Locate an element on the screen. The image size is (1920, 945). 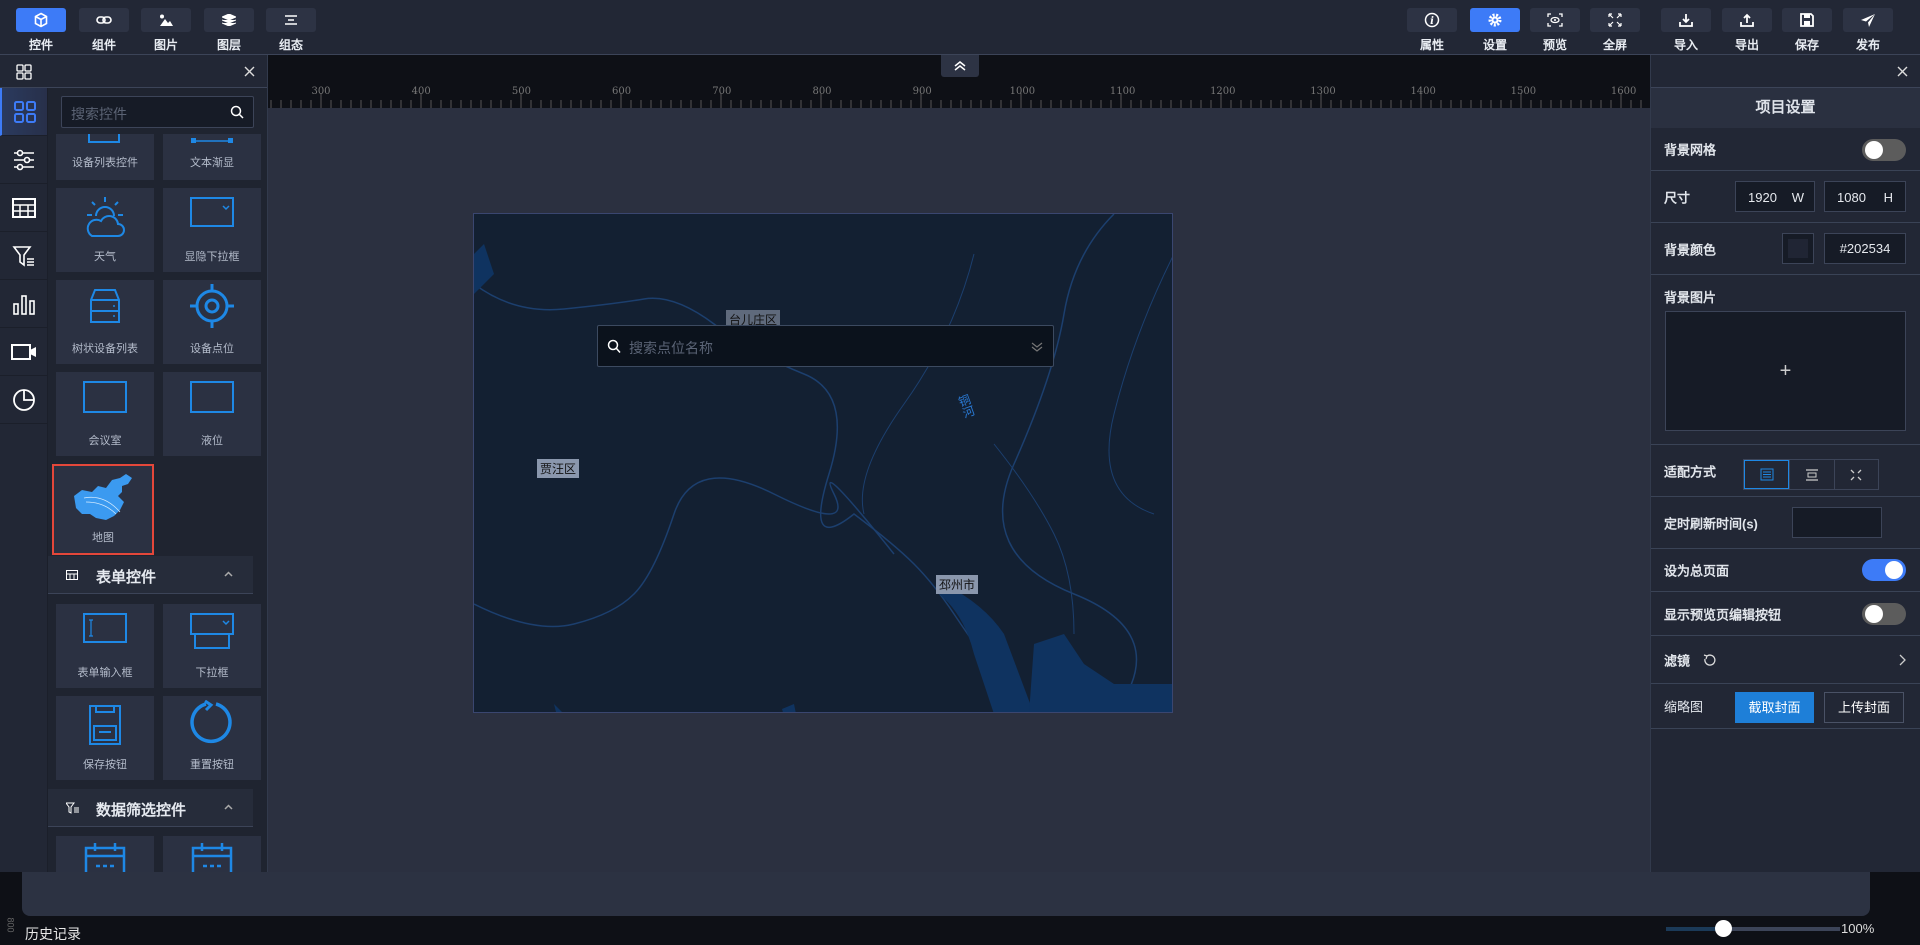
category-chart is located at coordinates (23, 304).